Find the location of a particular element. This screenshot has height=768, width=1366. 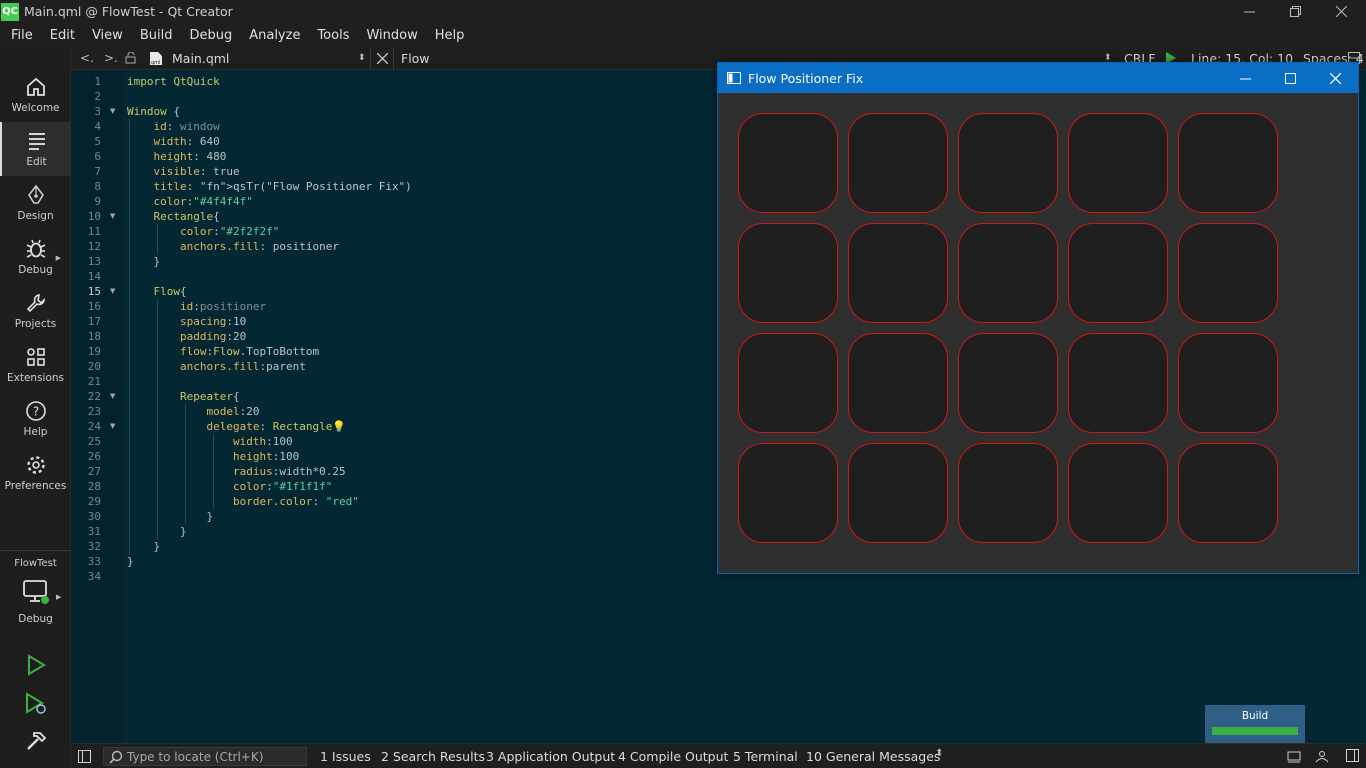

pane-tab-search-results: 2 Search Results is located at coordinates (433, 756).